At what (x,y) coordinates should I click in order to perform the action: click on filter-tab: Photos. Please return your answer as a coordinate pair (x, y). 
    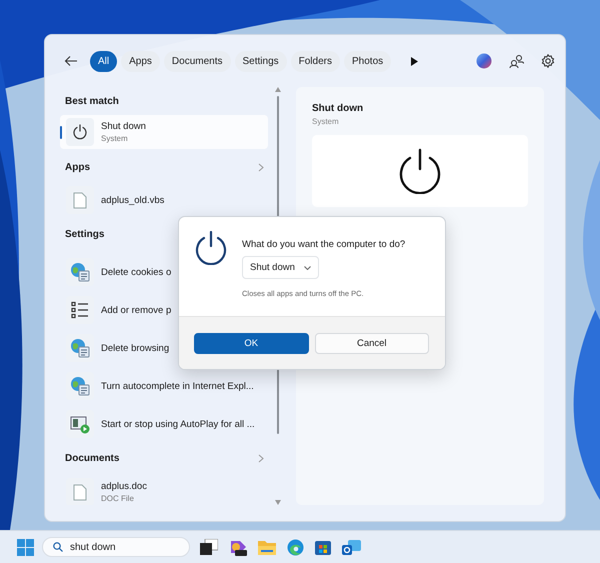
    Looking at the image, I should click on (368, 61).